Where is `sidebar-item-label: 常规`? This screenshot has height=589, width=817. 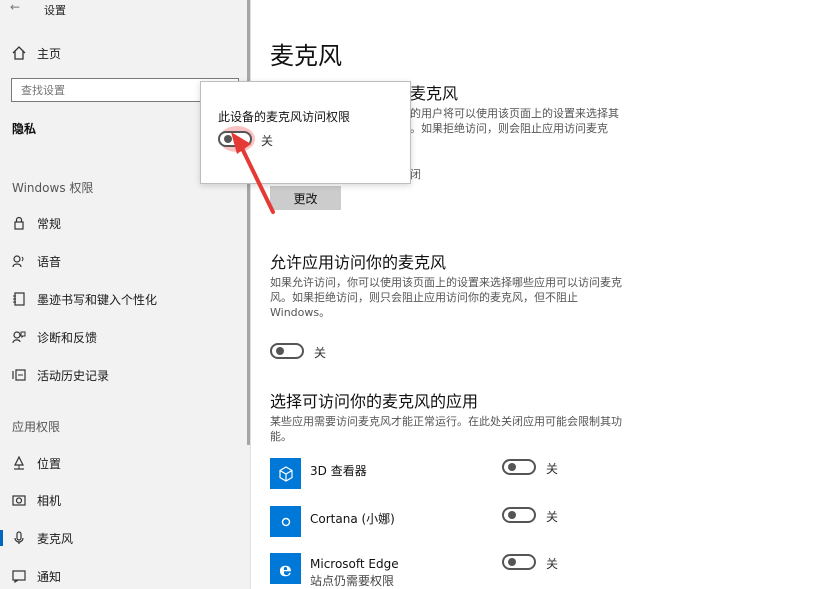
sidebar-item-label: 常规 is located at coordinates (49, 223).